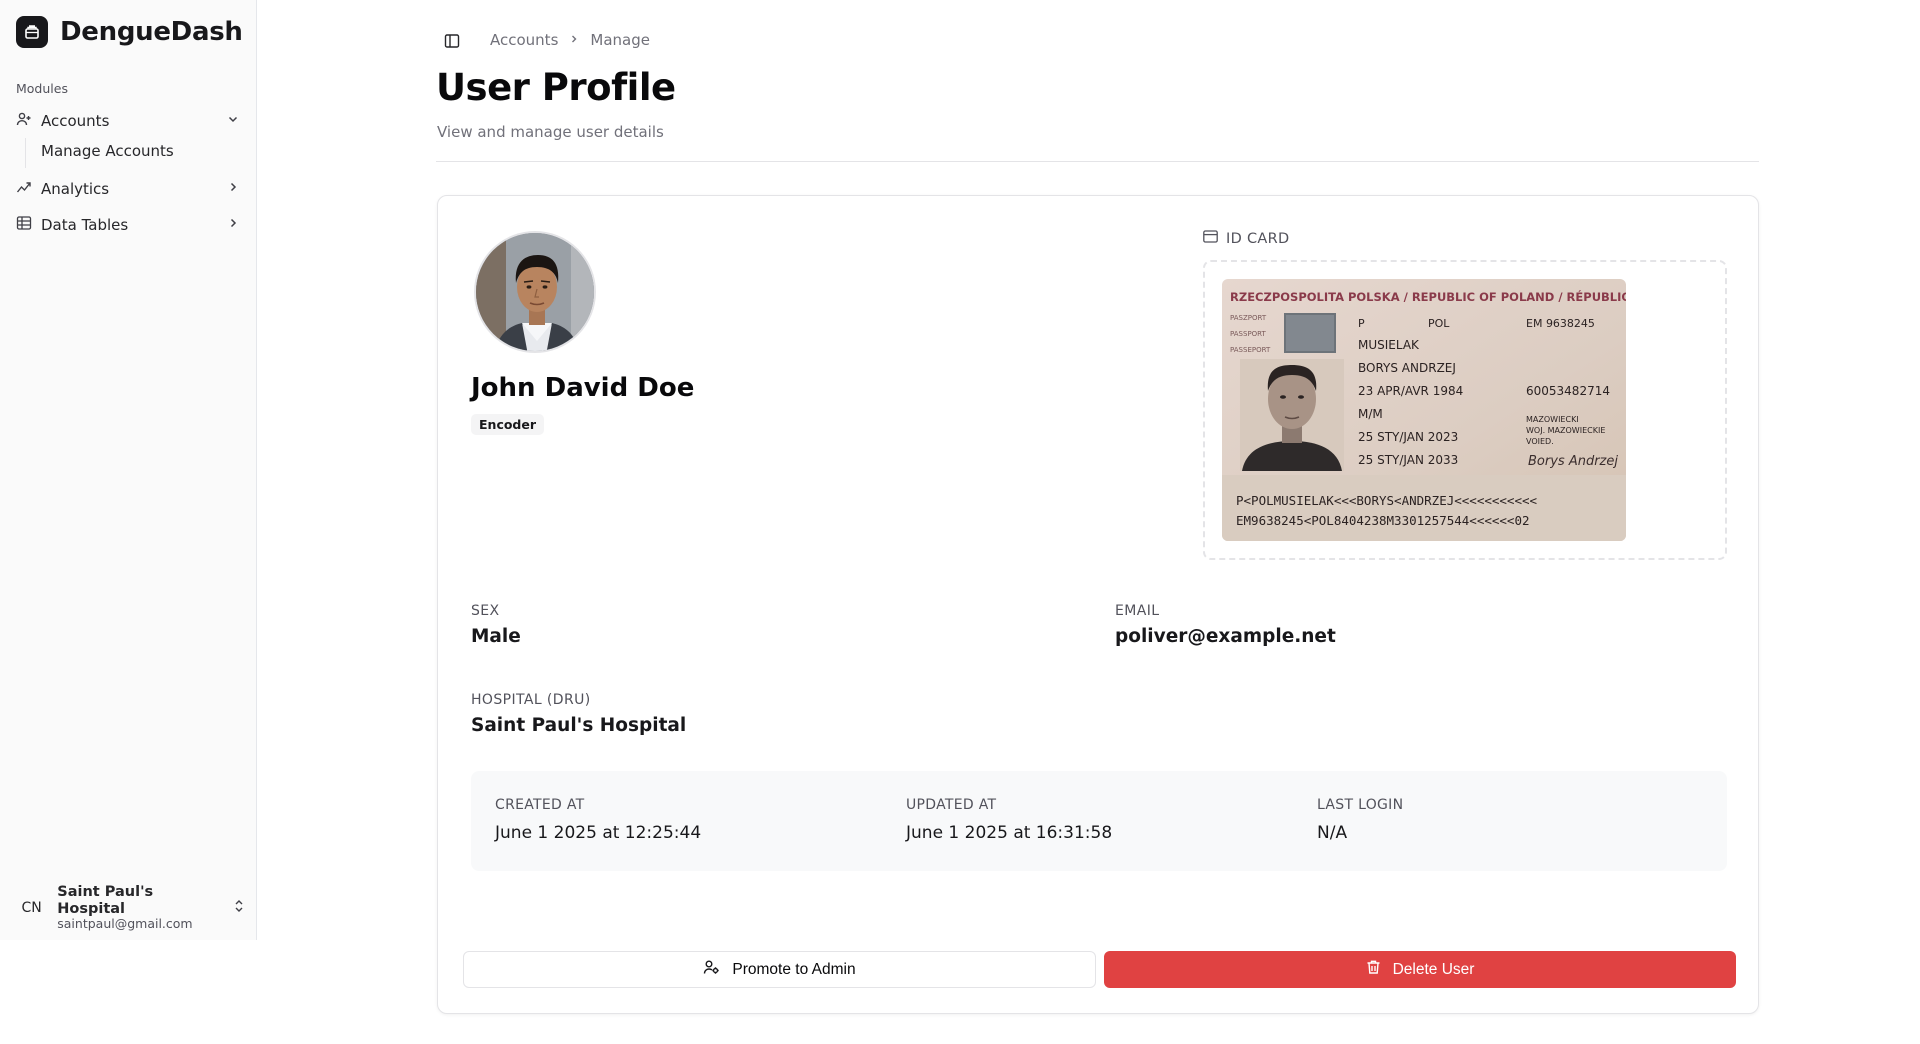  What do you see at coordinates (794, 969) in the screenshot?
I see `promote-button-label: Promote to Admin` at bounding box center [794, 969].